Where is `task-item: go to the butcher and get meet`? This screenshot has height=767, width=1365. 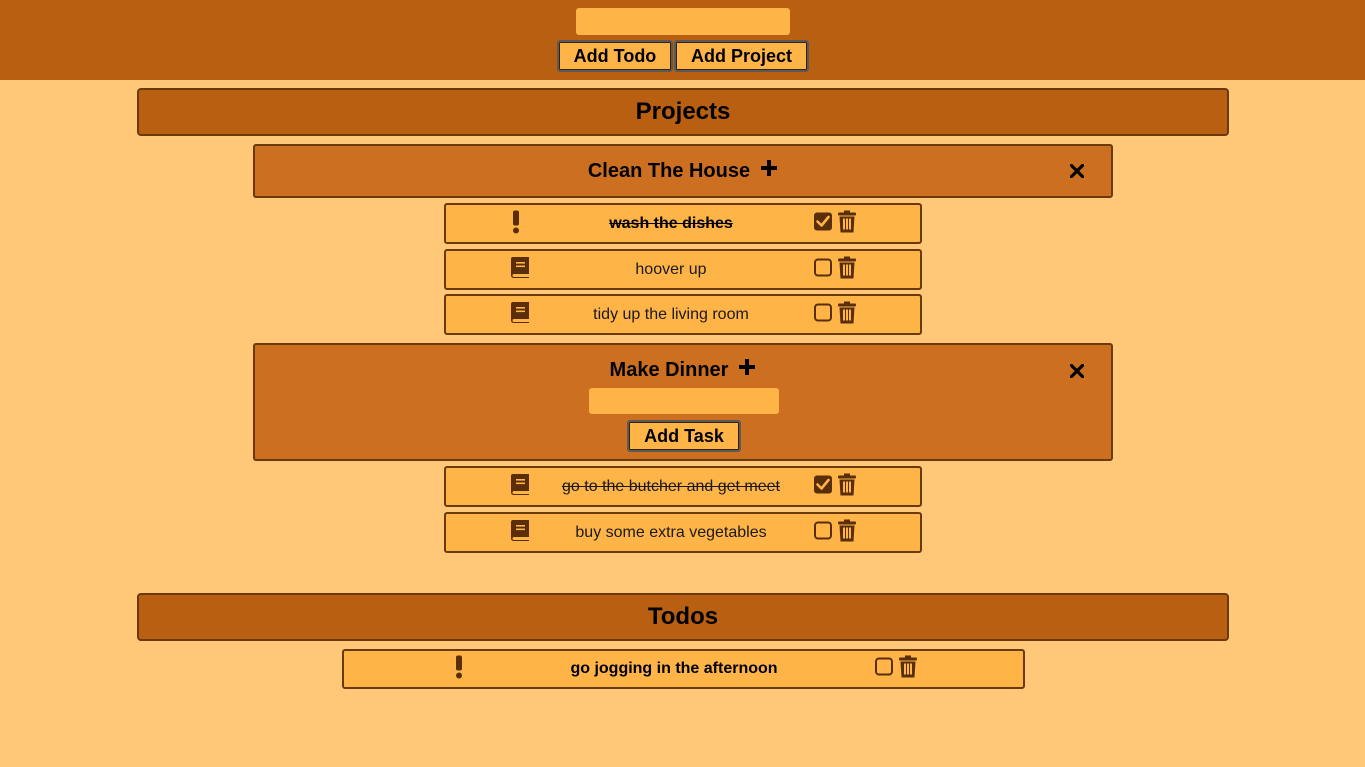 task-item: go to the butcher and get meet is located at coordinates (683, 486).